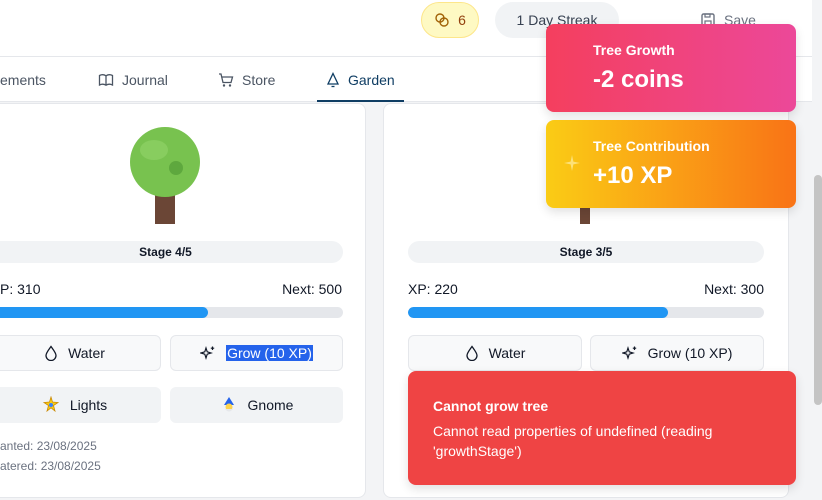  I want to click on book-icon, so click(106, 80).